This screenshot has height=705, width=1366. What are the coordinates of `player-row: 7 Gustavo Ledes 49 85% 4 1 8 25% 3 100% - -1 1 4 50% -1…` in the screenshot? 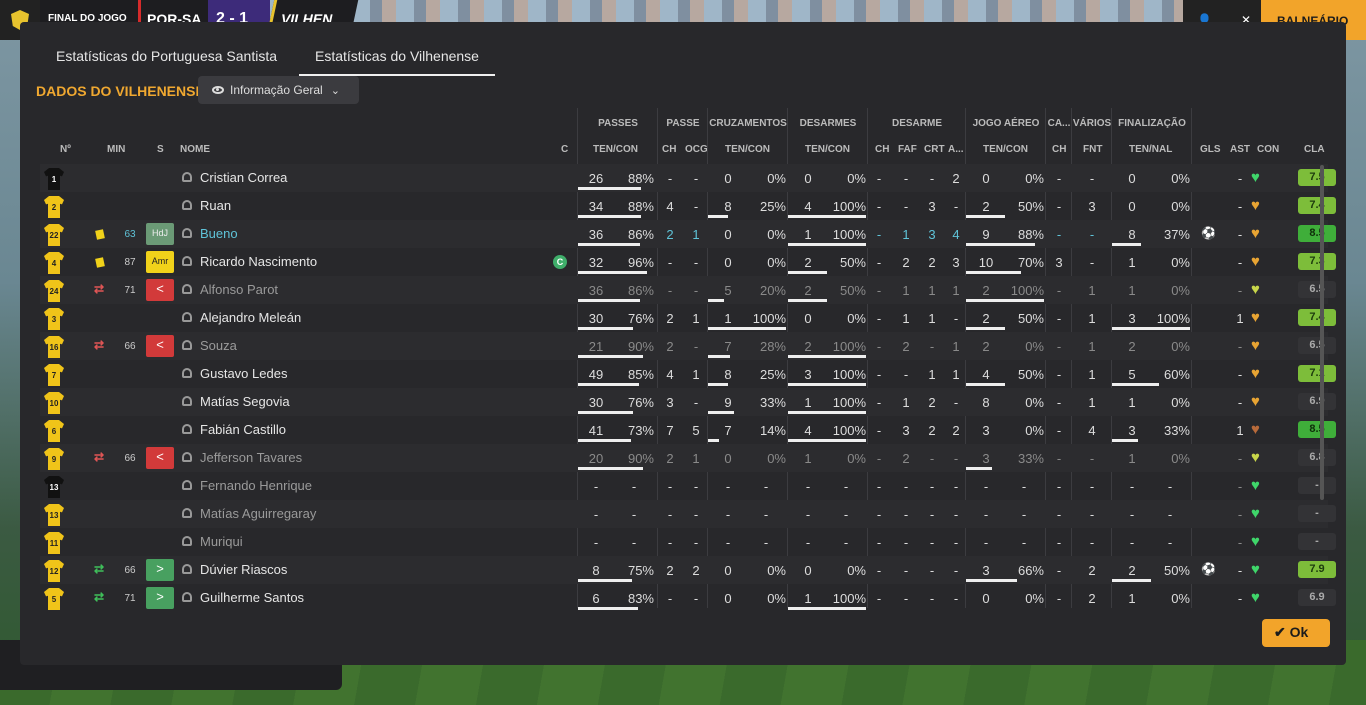 It's located at (688, 374).